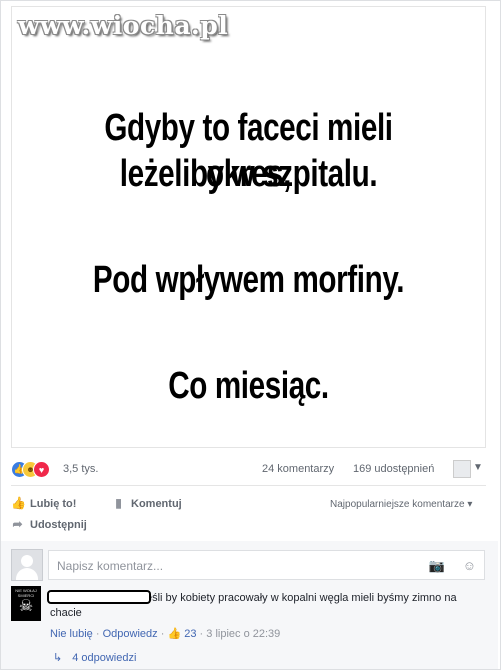 Image resolution: width=501 pixels, height=670 pixels. Describe the element at coordinates (243, 634) in the screenshot. I see `comment-date: 3 lipiec o 22:39` at that location.